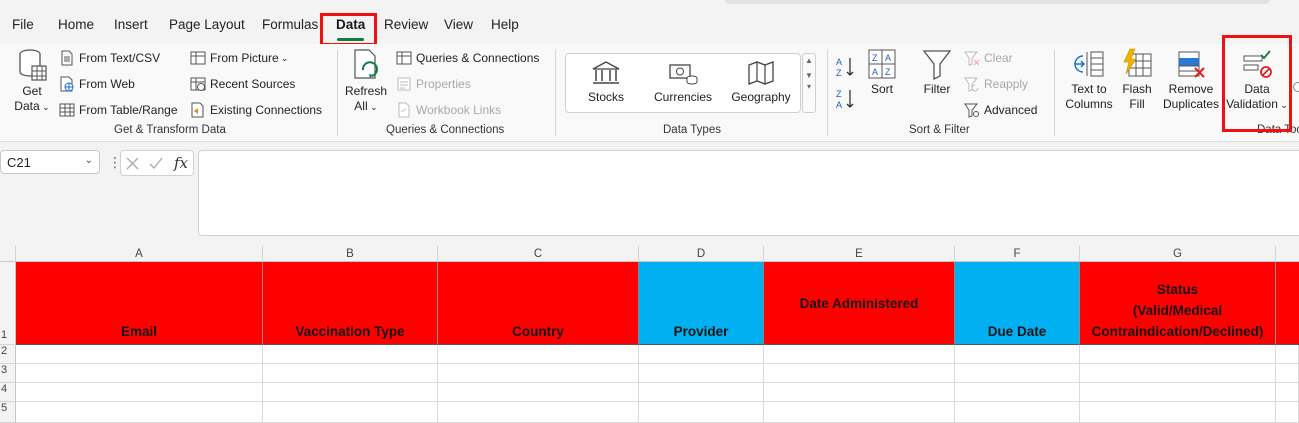 This screenshot has height=423, width=1299. Describe the element at coordinates (937, 72) in the screenshot. I see `filter-button: Filter` at that location.